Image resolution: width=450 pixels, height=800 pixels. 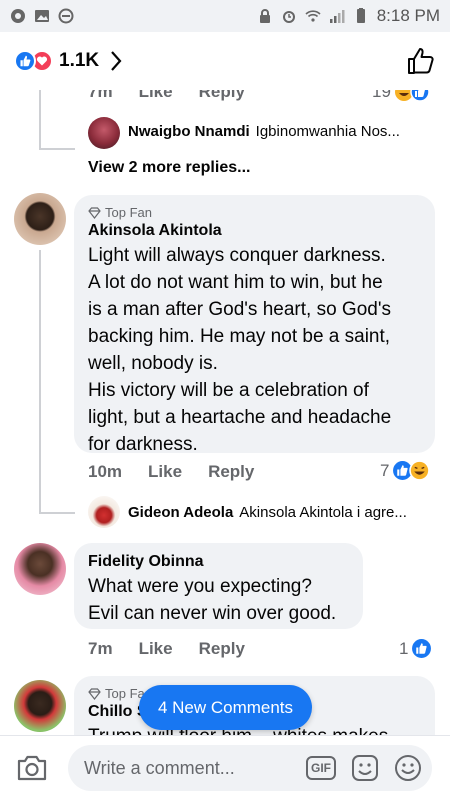 I want to click on gif-button: GIF, so click(x=321, y=768).